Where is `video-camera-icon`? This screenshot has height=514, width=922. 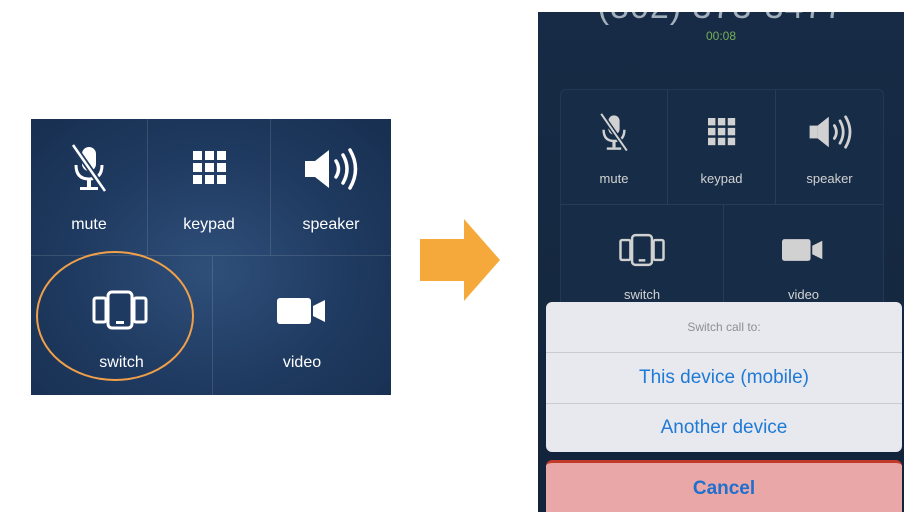
video-camera-icon is located at coordinates (301, 311).